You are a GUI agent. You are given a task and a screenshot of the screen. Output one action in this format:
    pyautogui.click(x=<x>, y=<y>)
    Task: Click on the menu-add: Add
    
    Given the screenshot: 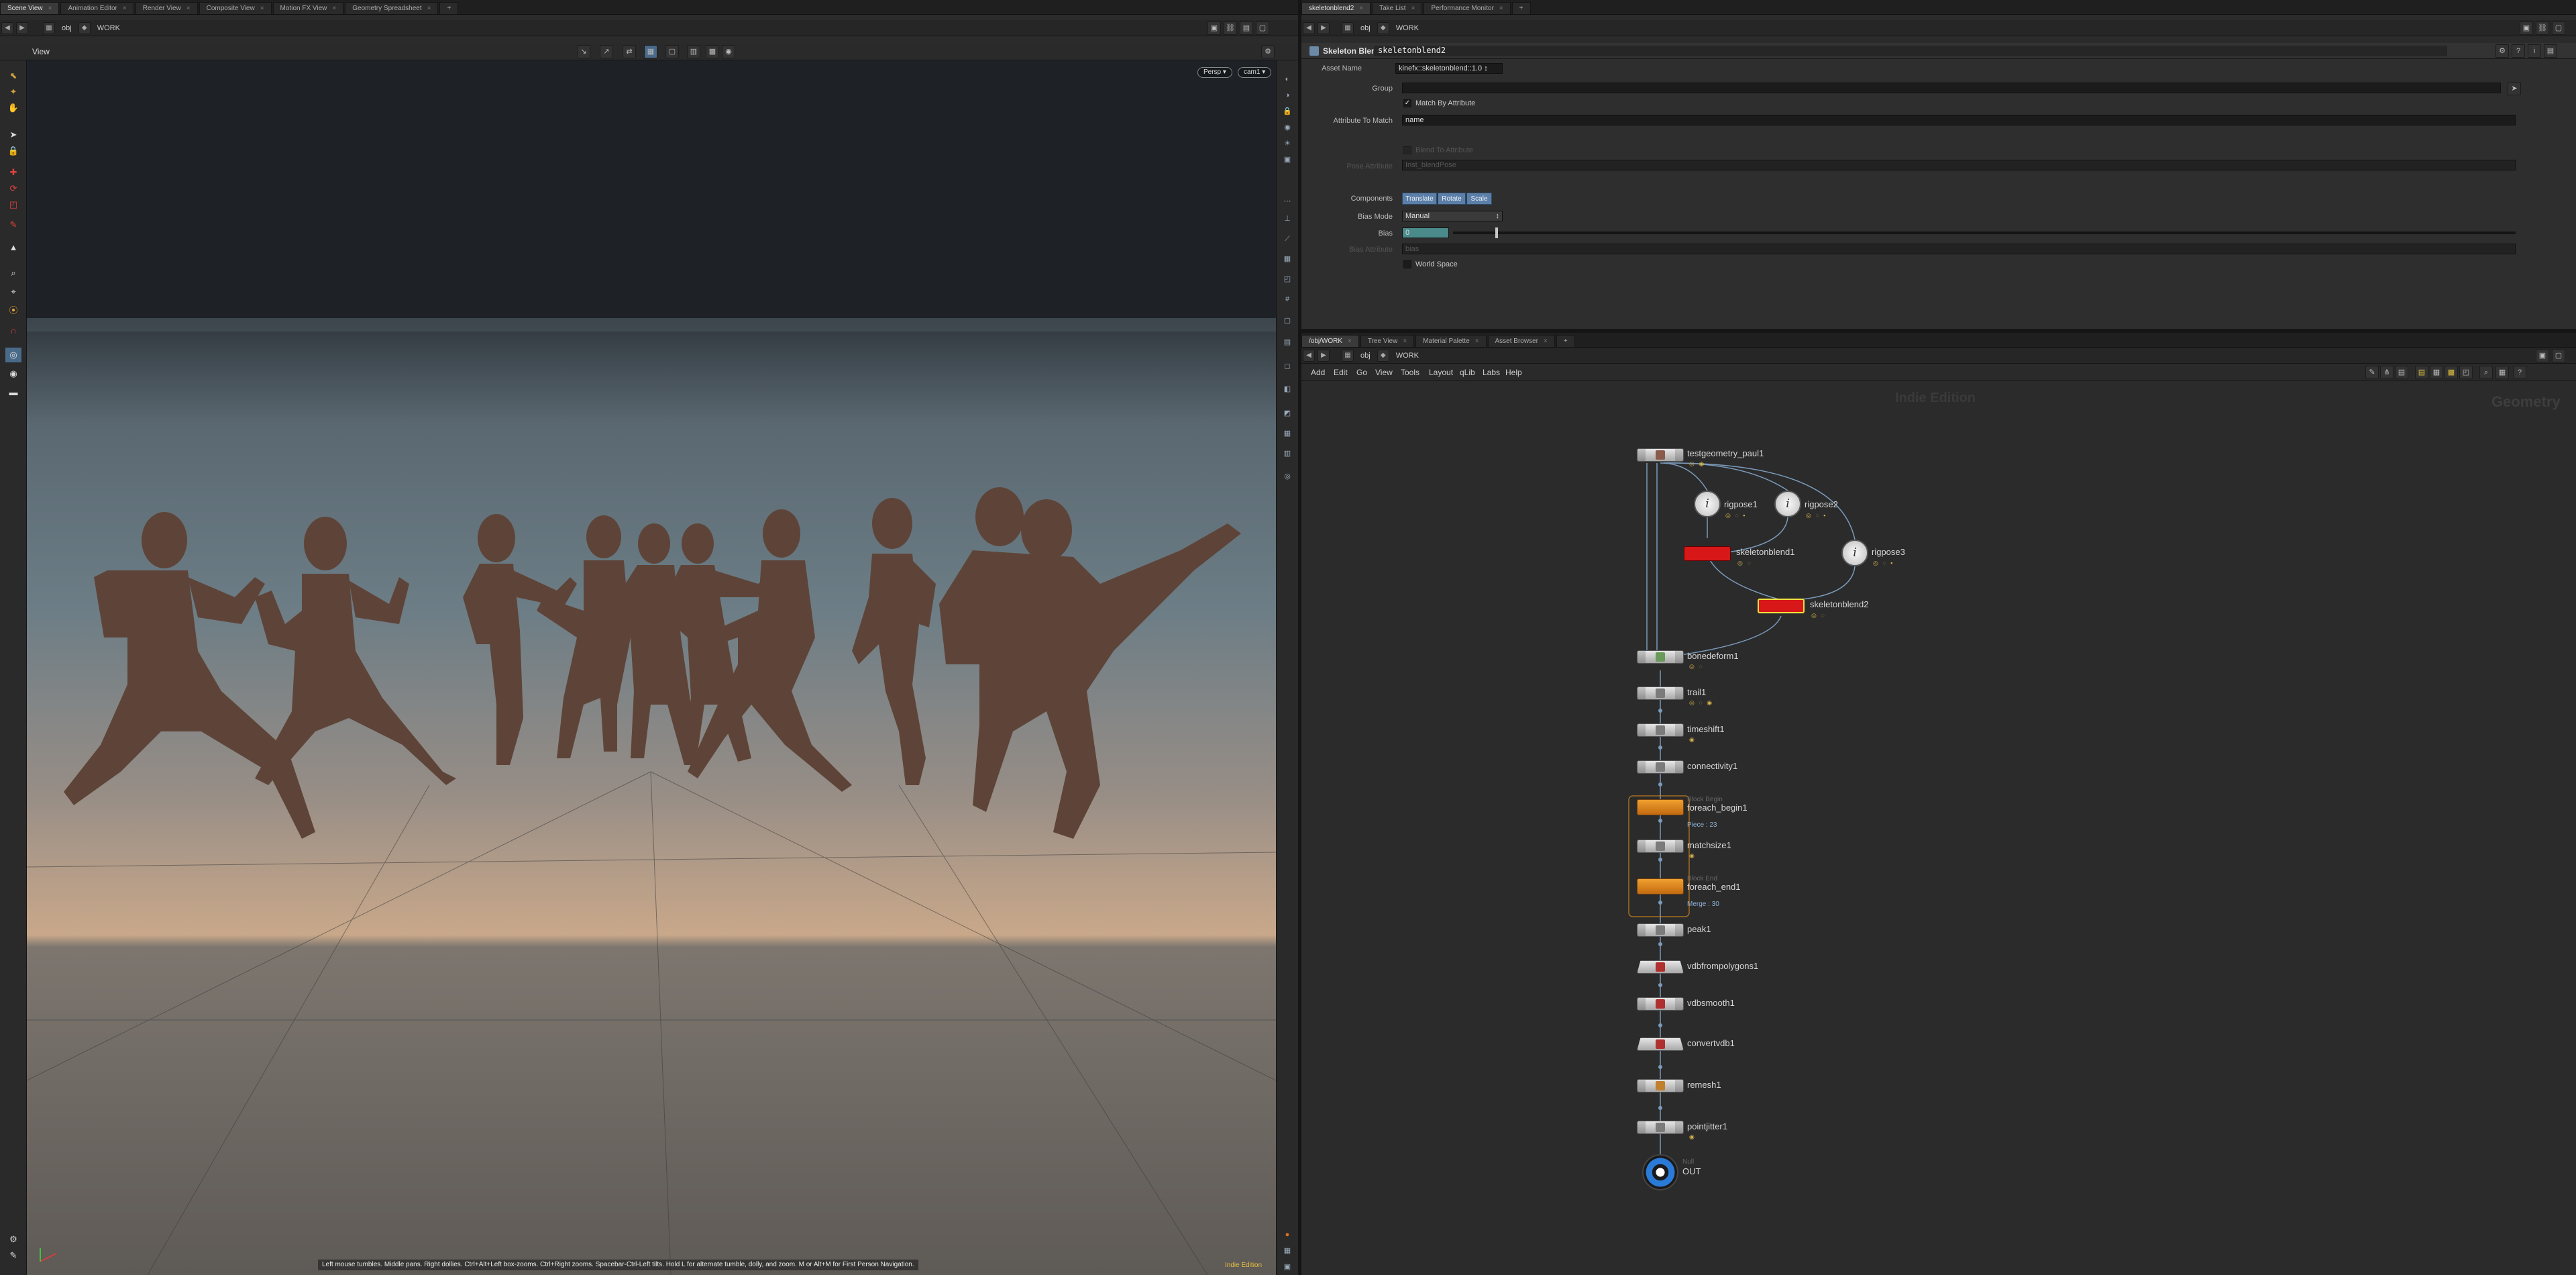 What is the action you would take?
    pyautogui.click(x=1318, y=372)
    